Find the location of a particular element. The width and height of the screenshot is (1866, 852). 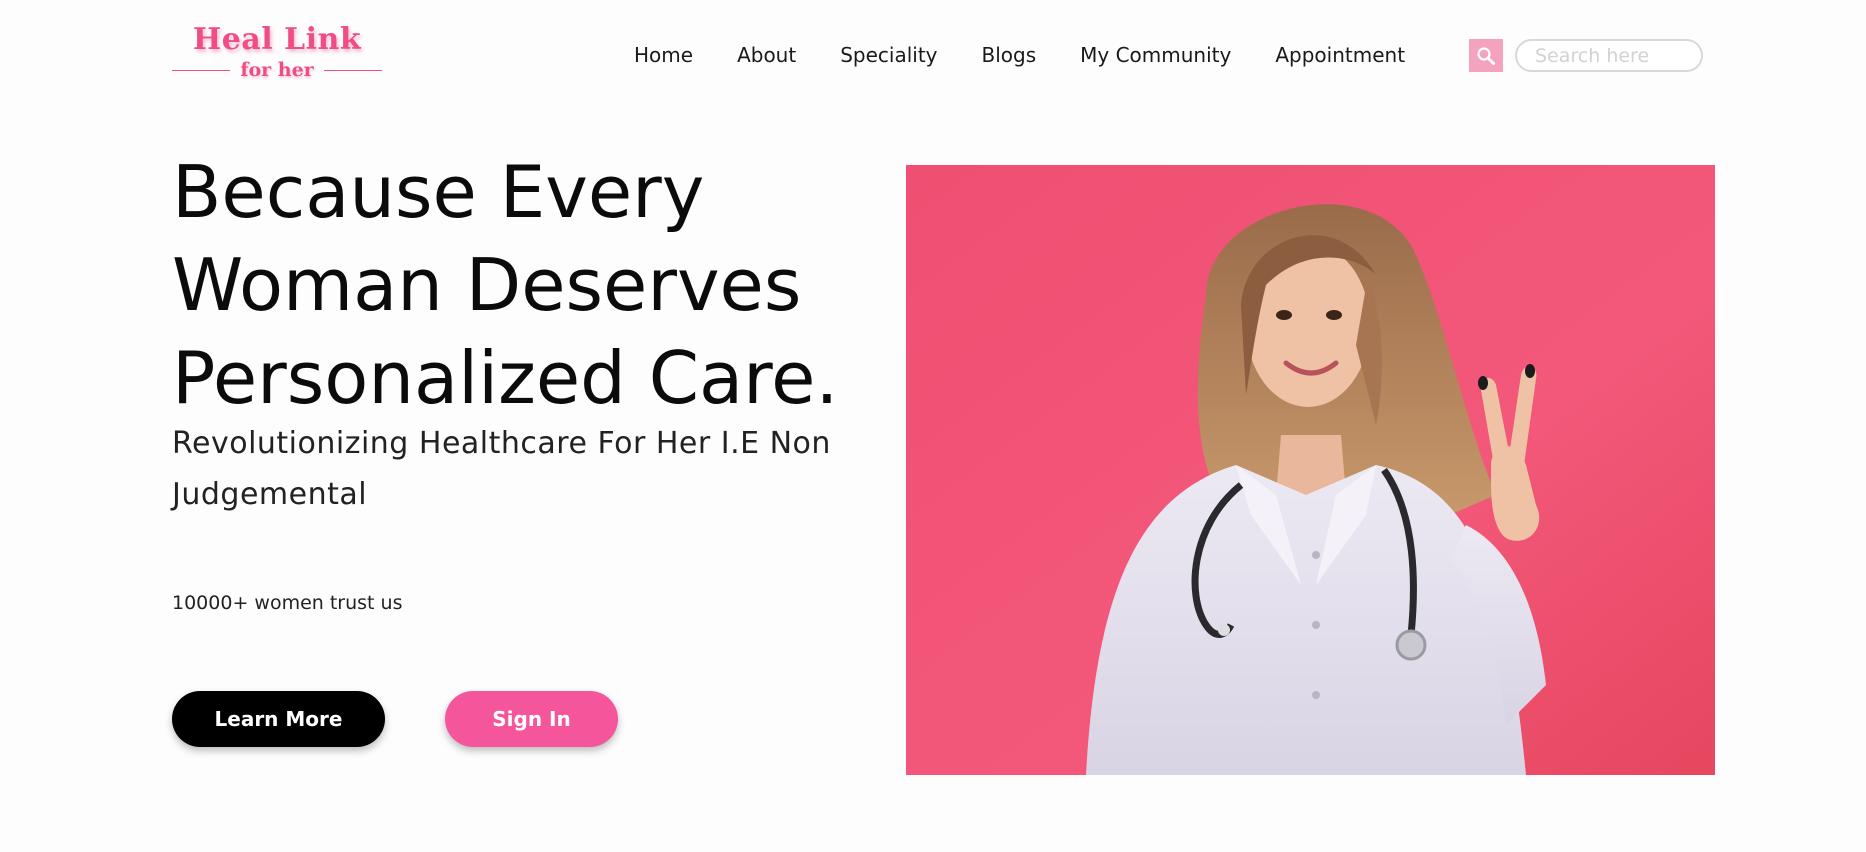

hero-title-line-3: Personalized Care. is located at coordinates (505, 378).